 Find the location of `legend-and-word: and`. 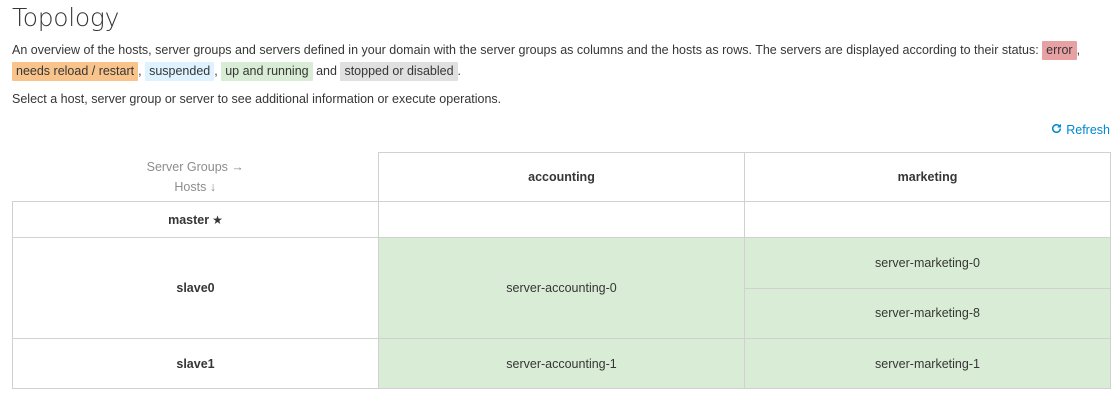

legend-and-word: and is located at coordinates (326, 71).